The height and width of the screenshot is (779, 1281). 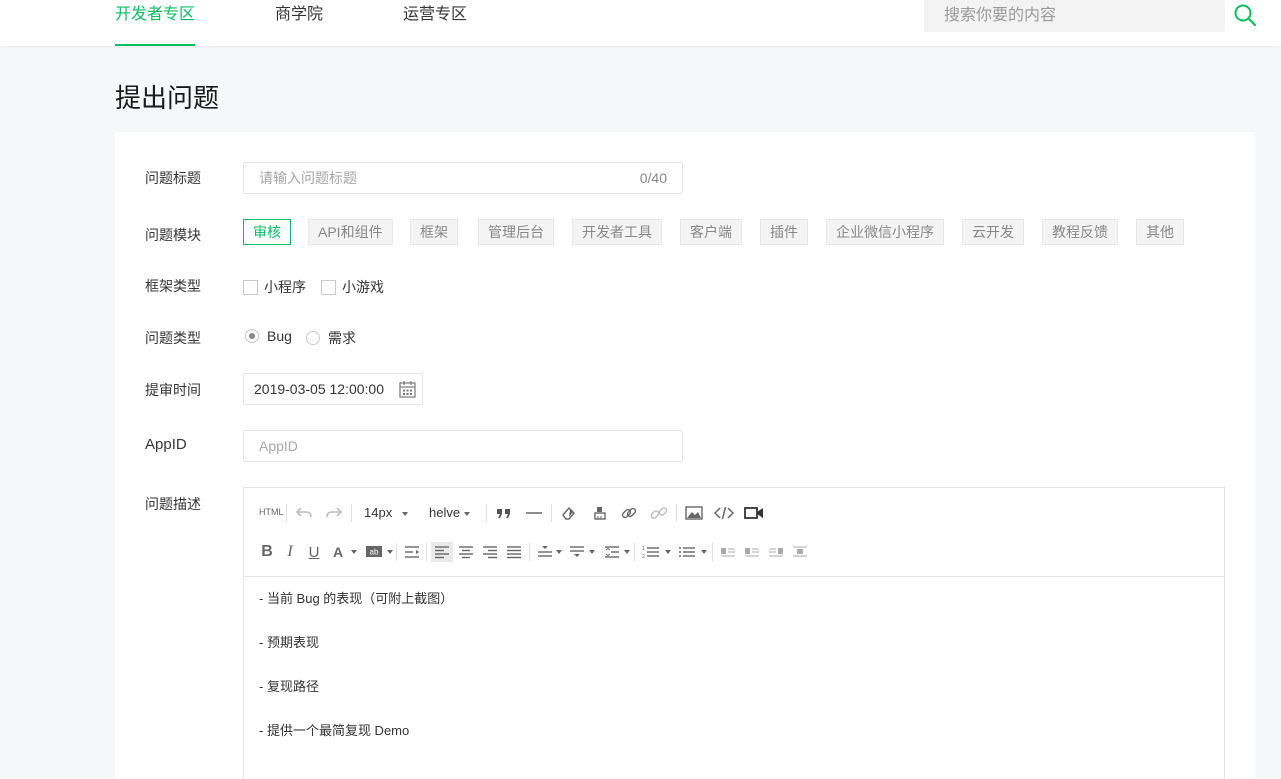 What do you see at coordinates (776, 552) in the screenshot?
I see `image-float-right-icon` at bounding box center [776, 552].